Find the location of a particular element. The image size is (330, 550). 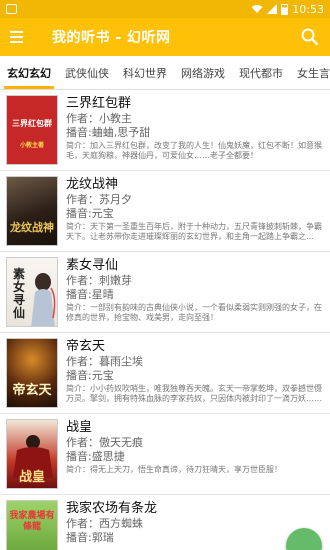

book-cover: 战皇 is located at coordinates (32, 454).